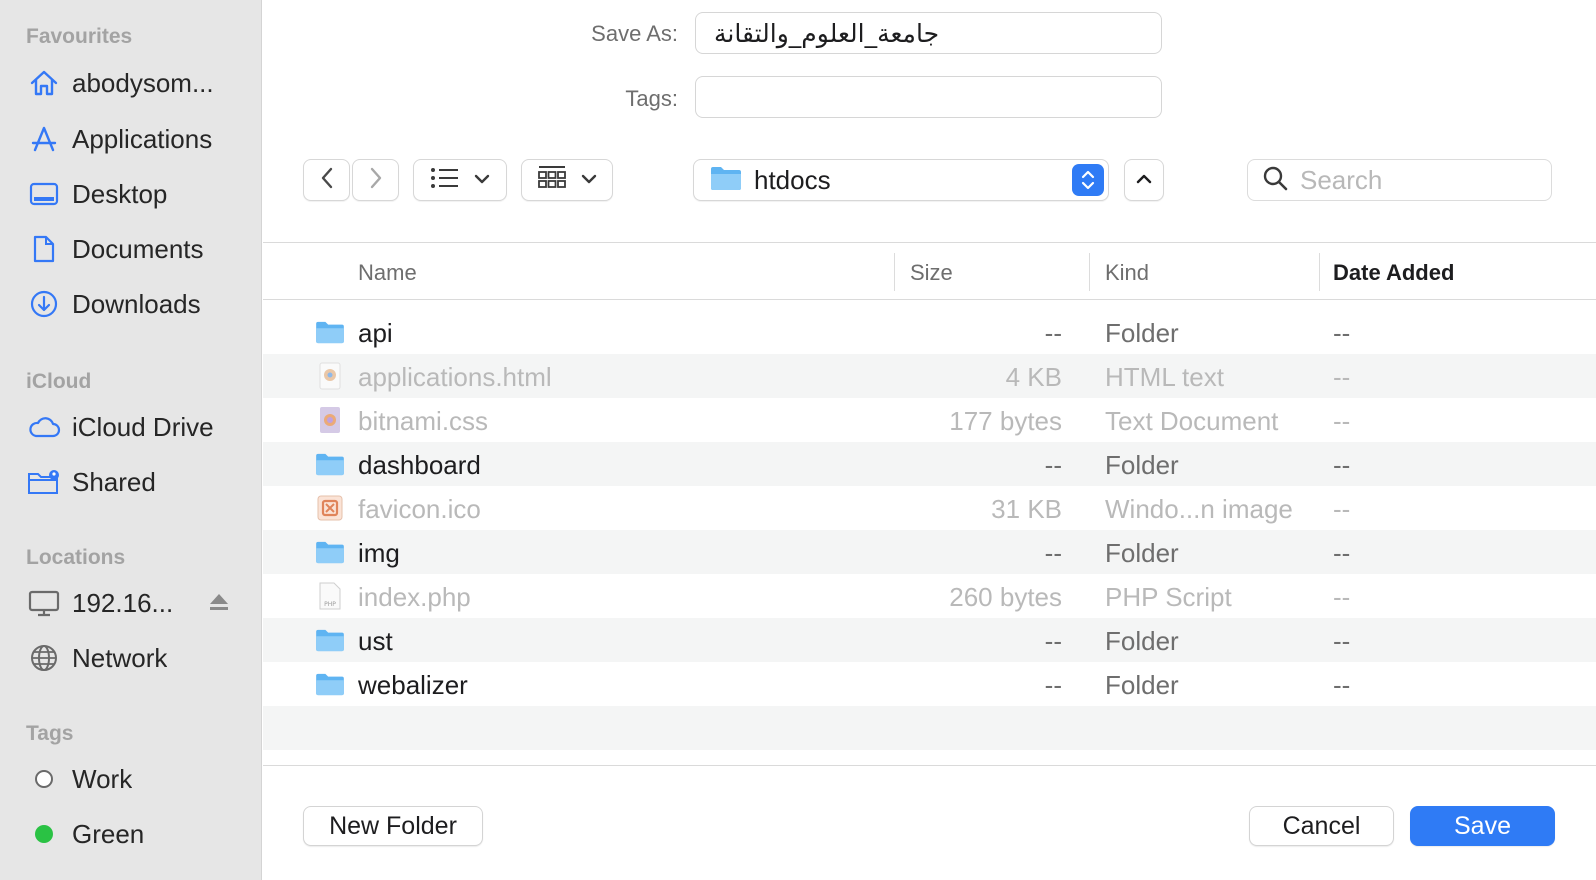 This screenshot has width=1596, height=880. I want to click on save-as-label: Save As:, so click(634, 33).